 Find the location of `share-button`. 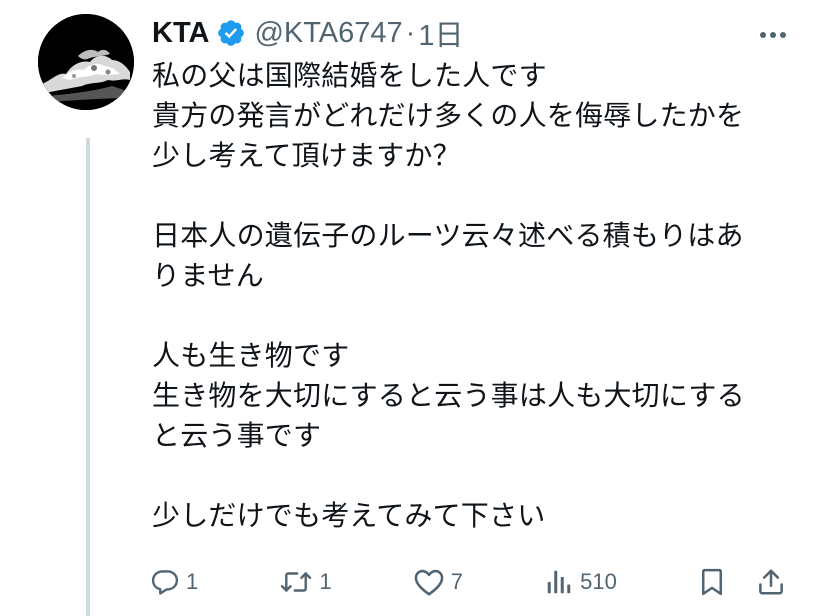

share-button is located at coordinates (771, 582).